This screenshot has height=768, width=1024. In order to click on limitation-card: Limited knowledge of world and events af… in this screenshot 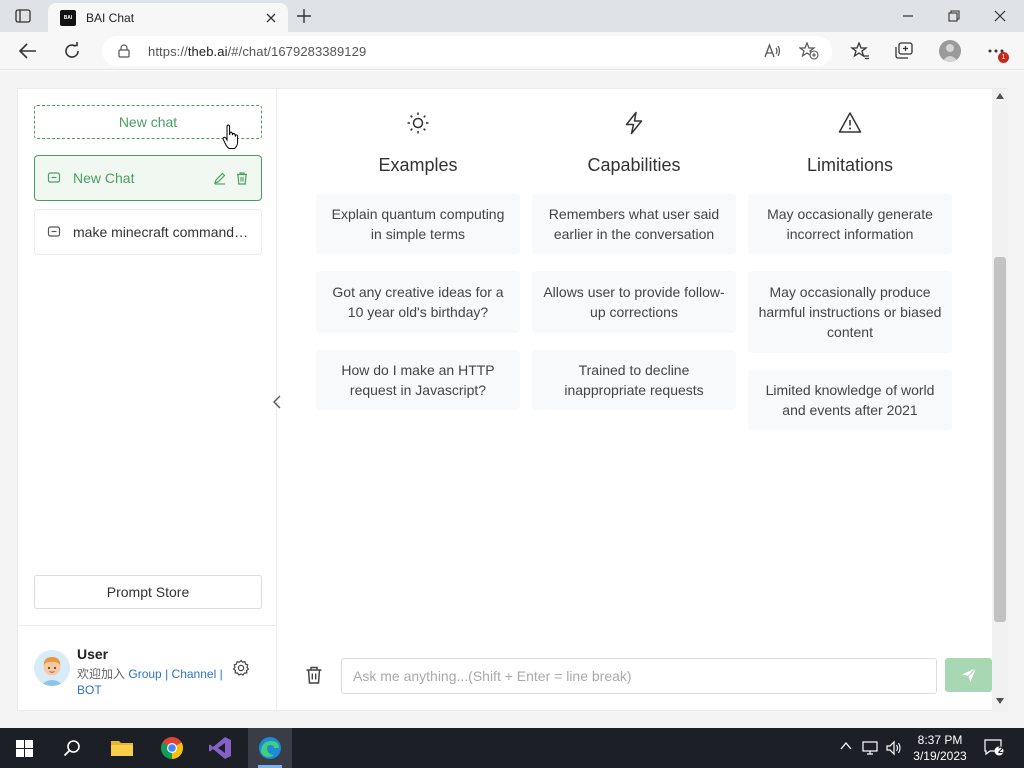, I will do `click(850, 400)`.